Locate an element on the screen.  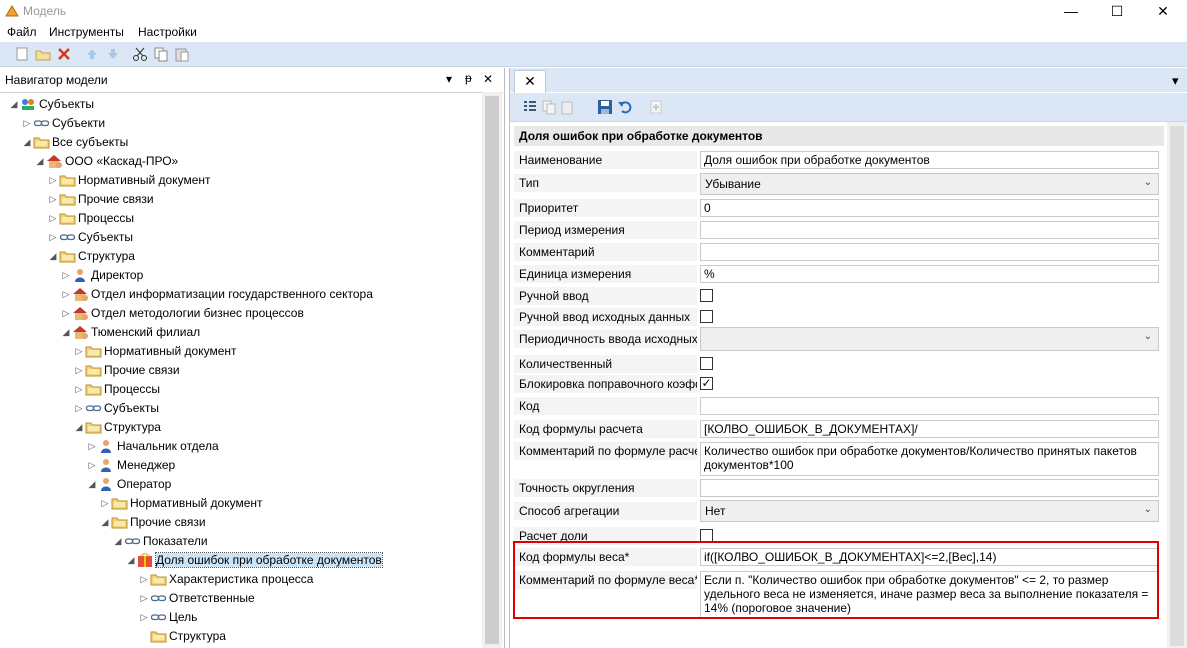
tree-node: ◢ Субъекты is located at coordinates (51, 104).